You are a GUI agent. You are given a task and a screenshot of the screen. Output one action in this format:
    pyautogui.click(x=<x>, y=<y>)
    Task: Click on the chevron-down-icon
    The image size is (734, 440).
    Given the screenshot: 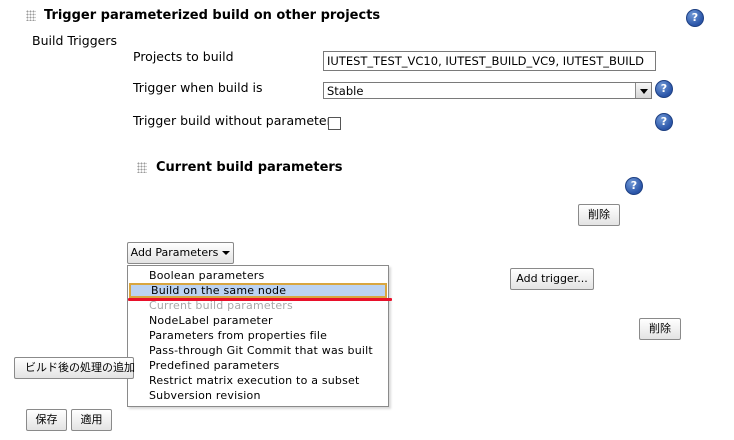 What is the action you would take?
    pyautogui.click(x=643, y=90)
    